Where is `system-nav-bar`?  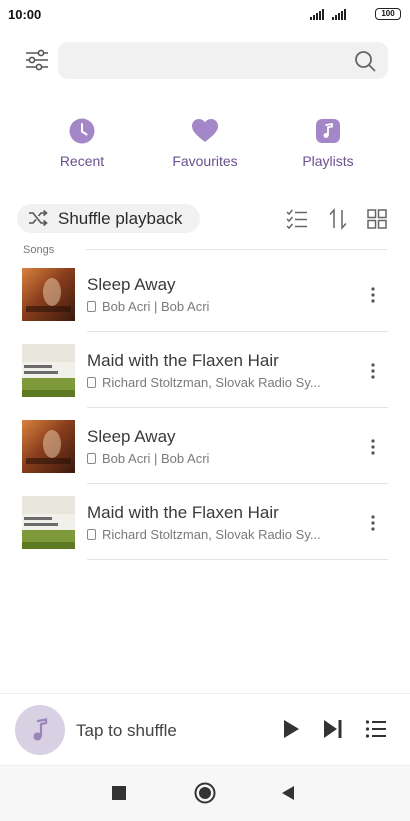
system-nav-bar is located at coordinates (205, 793).